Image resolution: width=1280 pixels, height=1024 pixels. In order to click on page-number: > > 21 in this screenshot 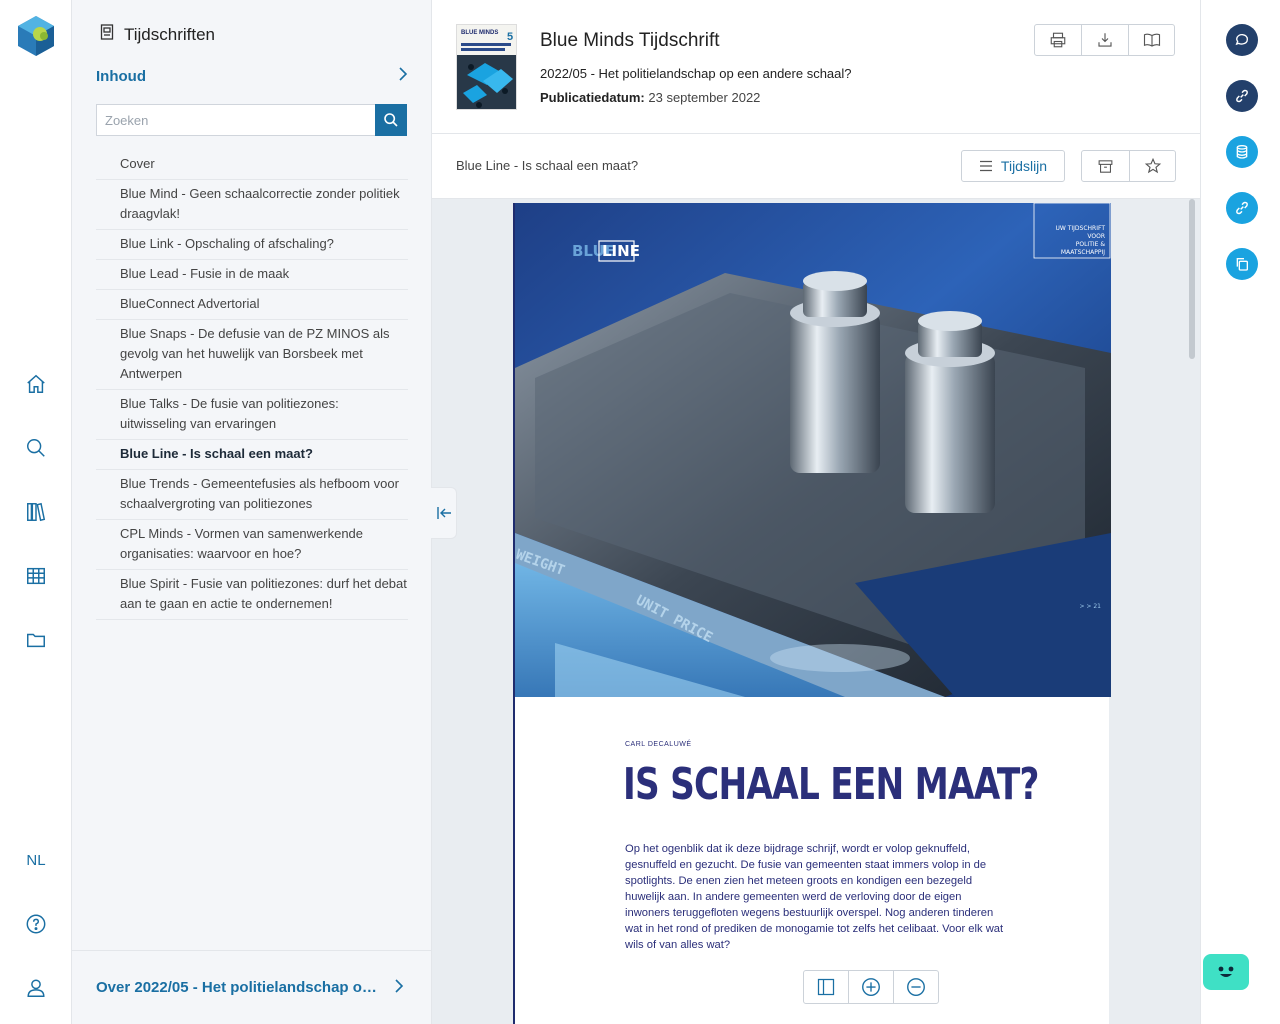, I will do `click(1090, 606)`.